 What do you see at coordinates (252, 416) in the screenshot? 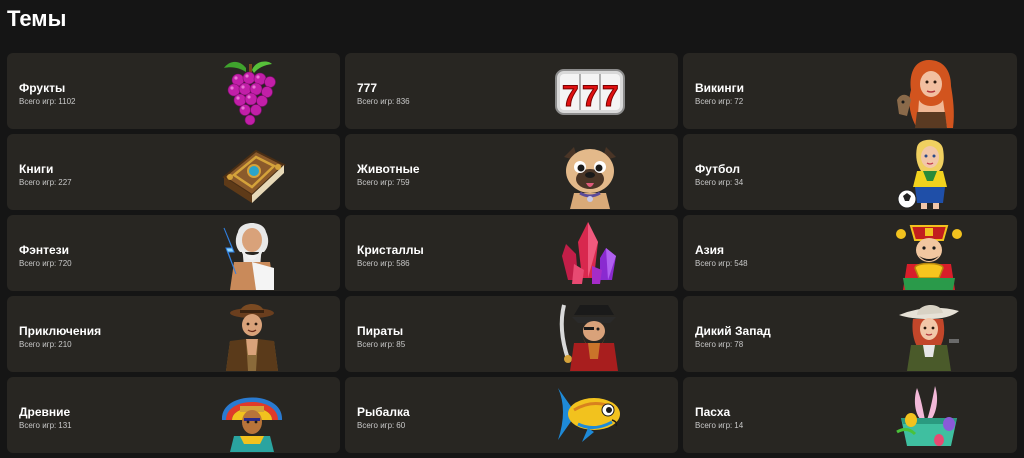
I see `aztec-warrior-icon` at bounding box center [252, 416].